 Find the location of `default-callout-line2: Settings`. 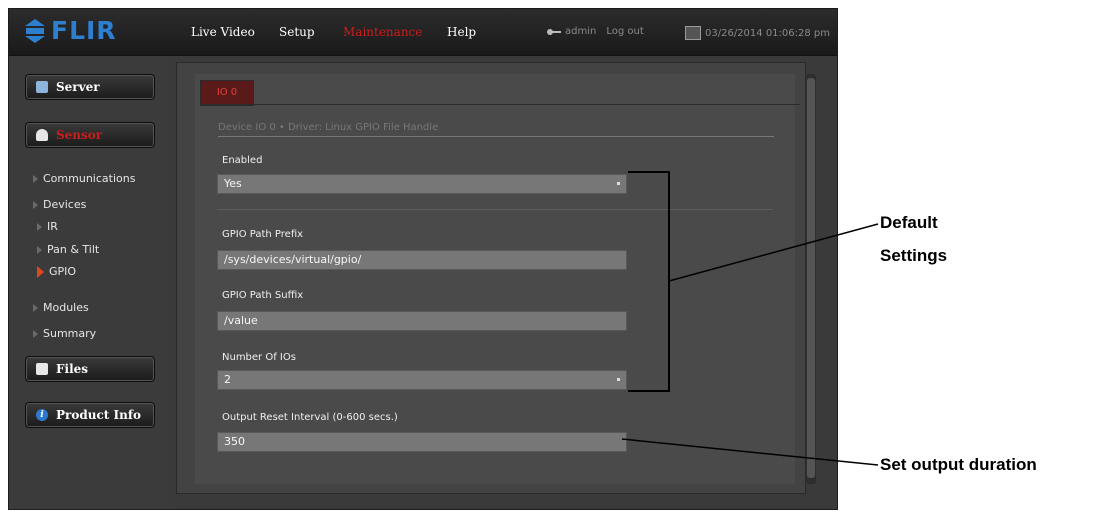

default-callout-line2: Settings is located at coordinates (914, 255).